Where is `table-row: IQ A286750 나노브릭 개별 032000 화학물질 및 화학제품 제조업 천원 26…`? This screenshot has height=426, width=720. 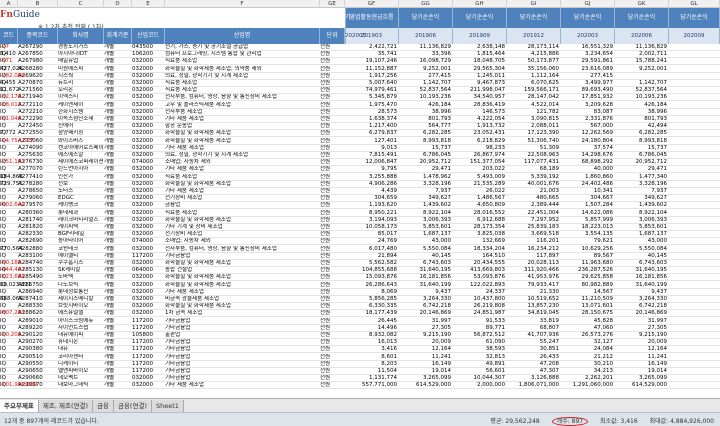
table-row: IQ A286750 나노브릭 개별 032000 화학물질 및 화학제품 제조업 천원 26… is located at coordinates (360, 285).